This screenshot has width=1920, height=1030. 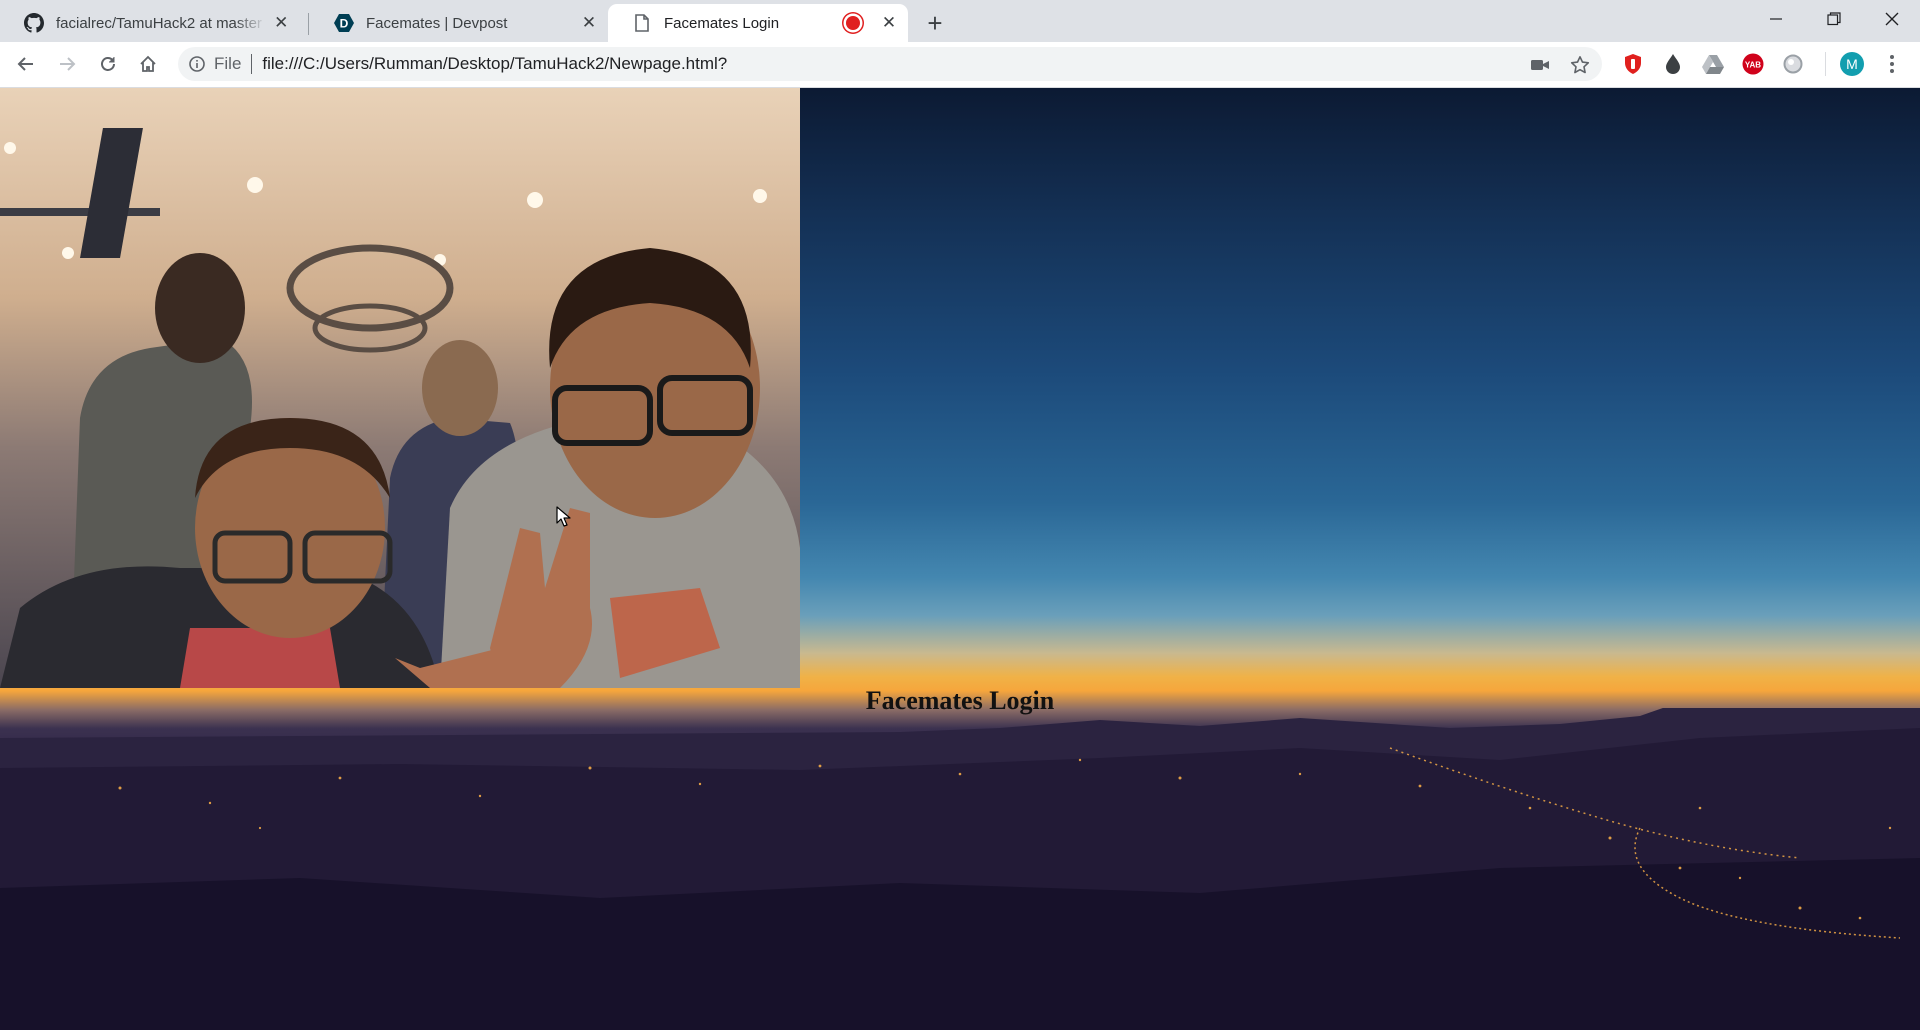 What do you see at coordinates (148, 64) in the screenshot?
I see `home-icon` at bounding box center [148, 64].